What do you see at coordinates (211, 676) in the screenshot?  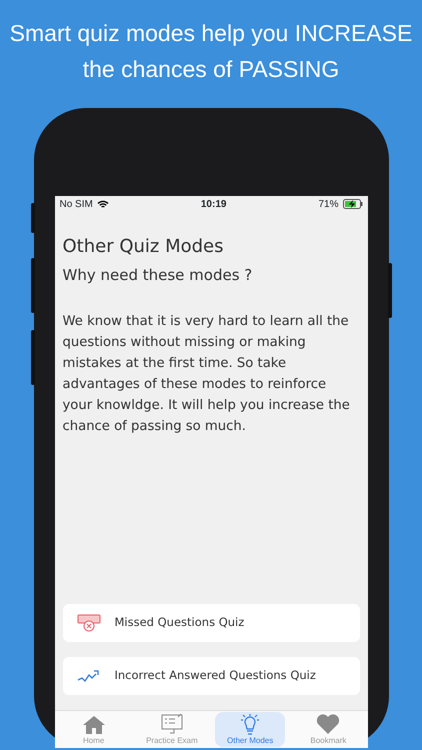 I see `quiz-mode-item: Incorrect Answered Questions Quiz` at bounding box center [211, 676].